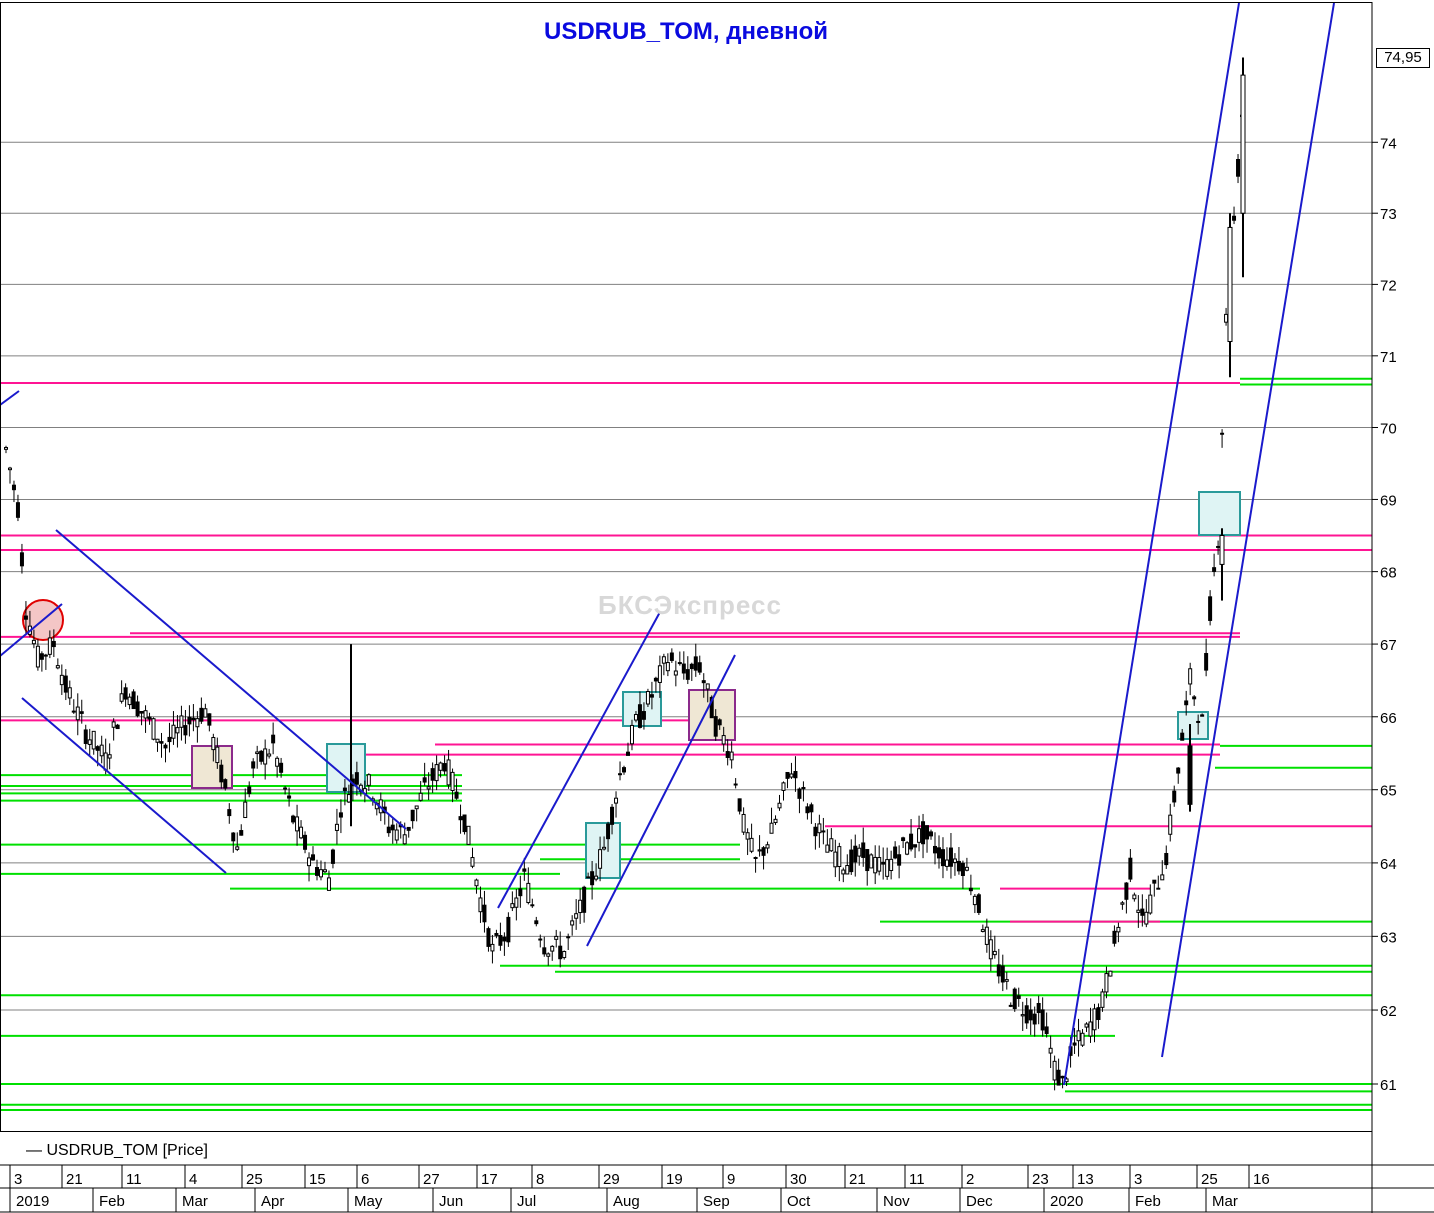 Image resolution: width=1434 pixels, height=1213 pixels. I want to click on x-day-label: 11, so click(917, 1179).